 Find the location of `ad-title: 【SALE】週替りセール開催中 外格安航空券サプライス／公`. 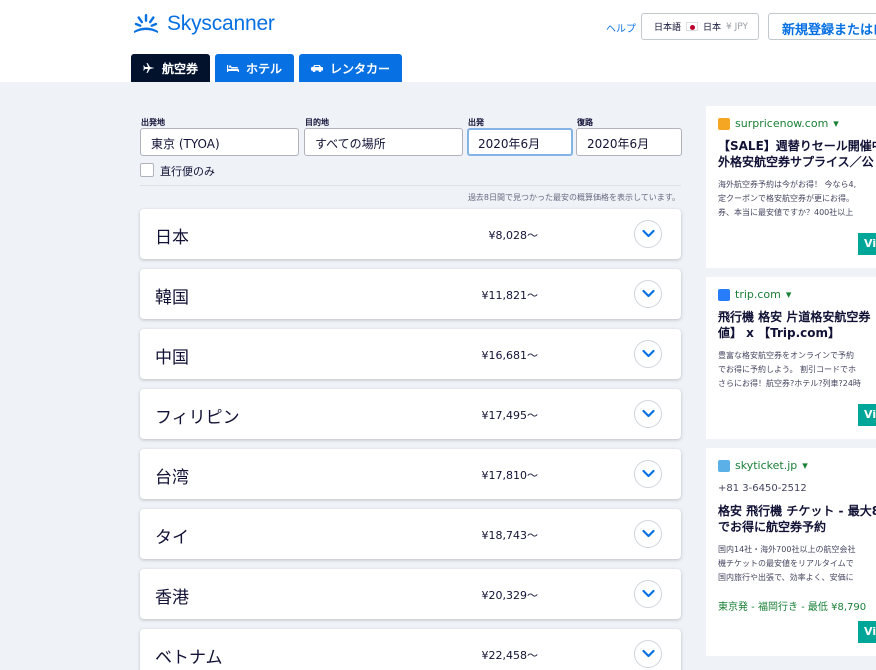

ad-title: 【SALE】週替りセール開催中 外格安航空券サプライス／公 is located at coordinates (797, 154).